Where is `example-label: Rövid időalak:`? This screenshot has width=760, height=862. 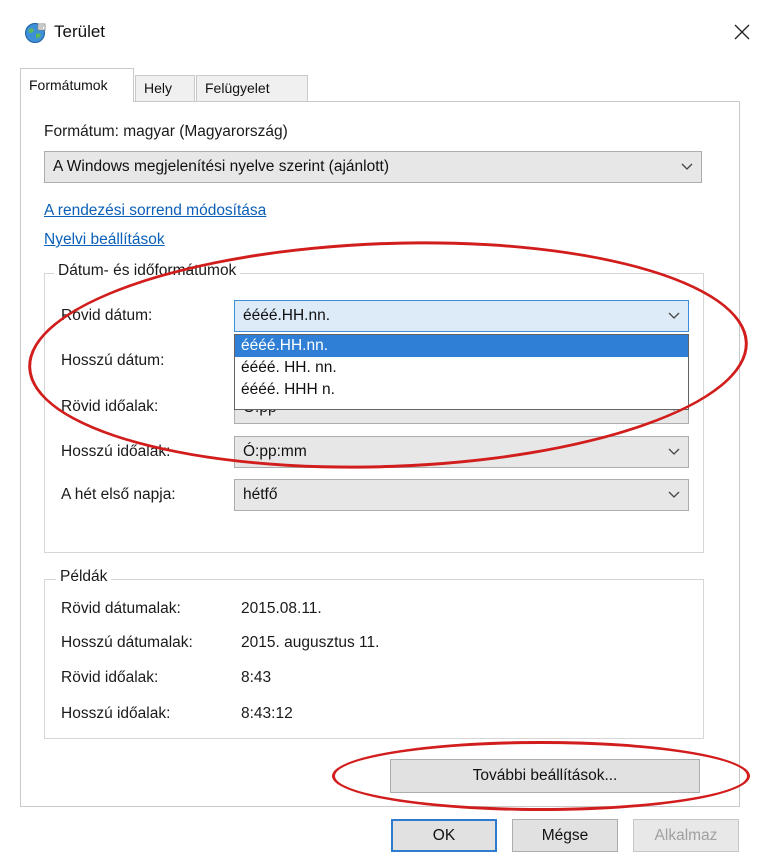
example-label: Rövid időalak: is located at coordinates (110, 677).